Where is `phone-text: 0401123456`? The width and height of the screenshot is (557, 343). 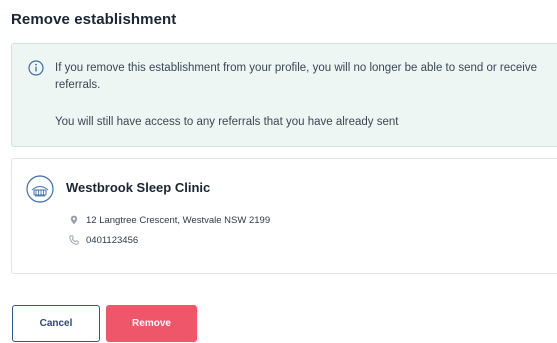 phone-text: 0401123456 is located at coordinates (112, 240).